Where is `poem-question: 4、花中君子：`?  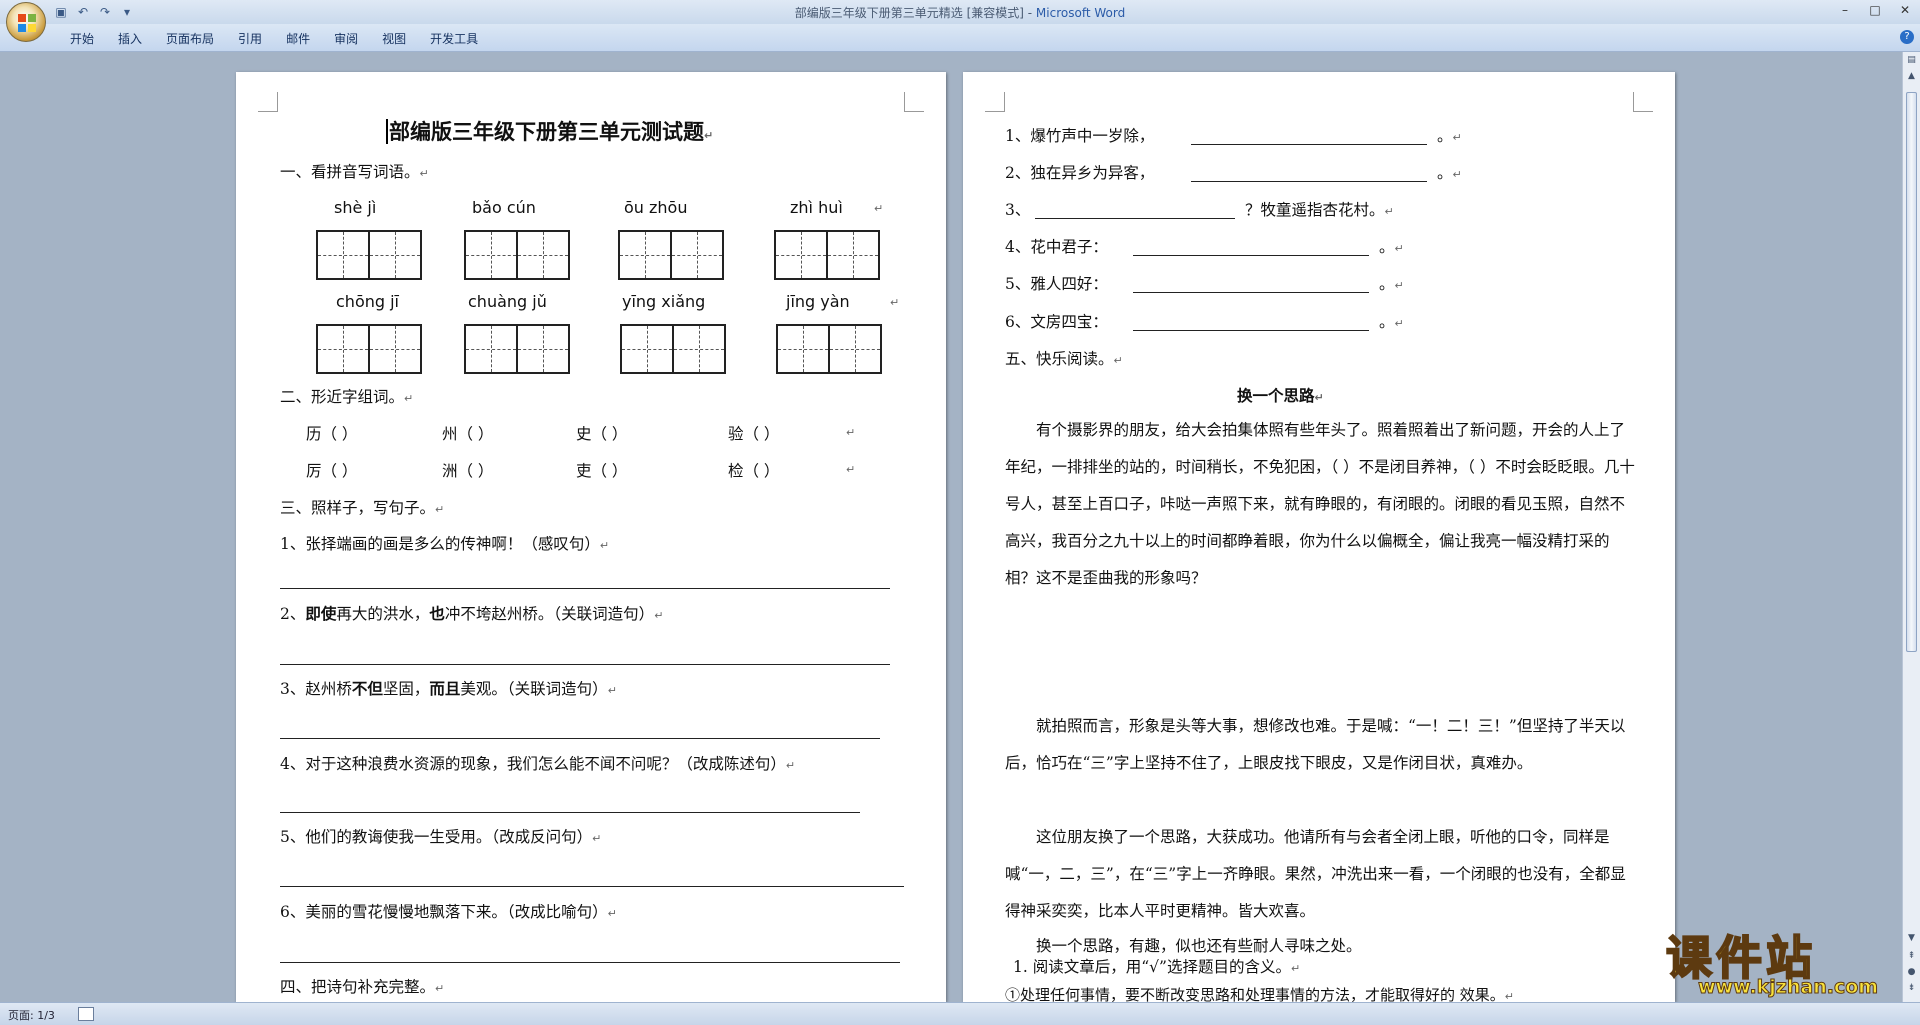
poem-question: 4、花中君子： is located at coordinates (1056, 247).